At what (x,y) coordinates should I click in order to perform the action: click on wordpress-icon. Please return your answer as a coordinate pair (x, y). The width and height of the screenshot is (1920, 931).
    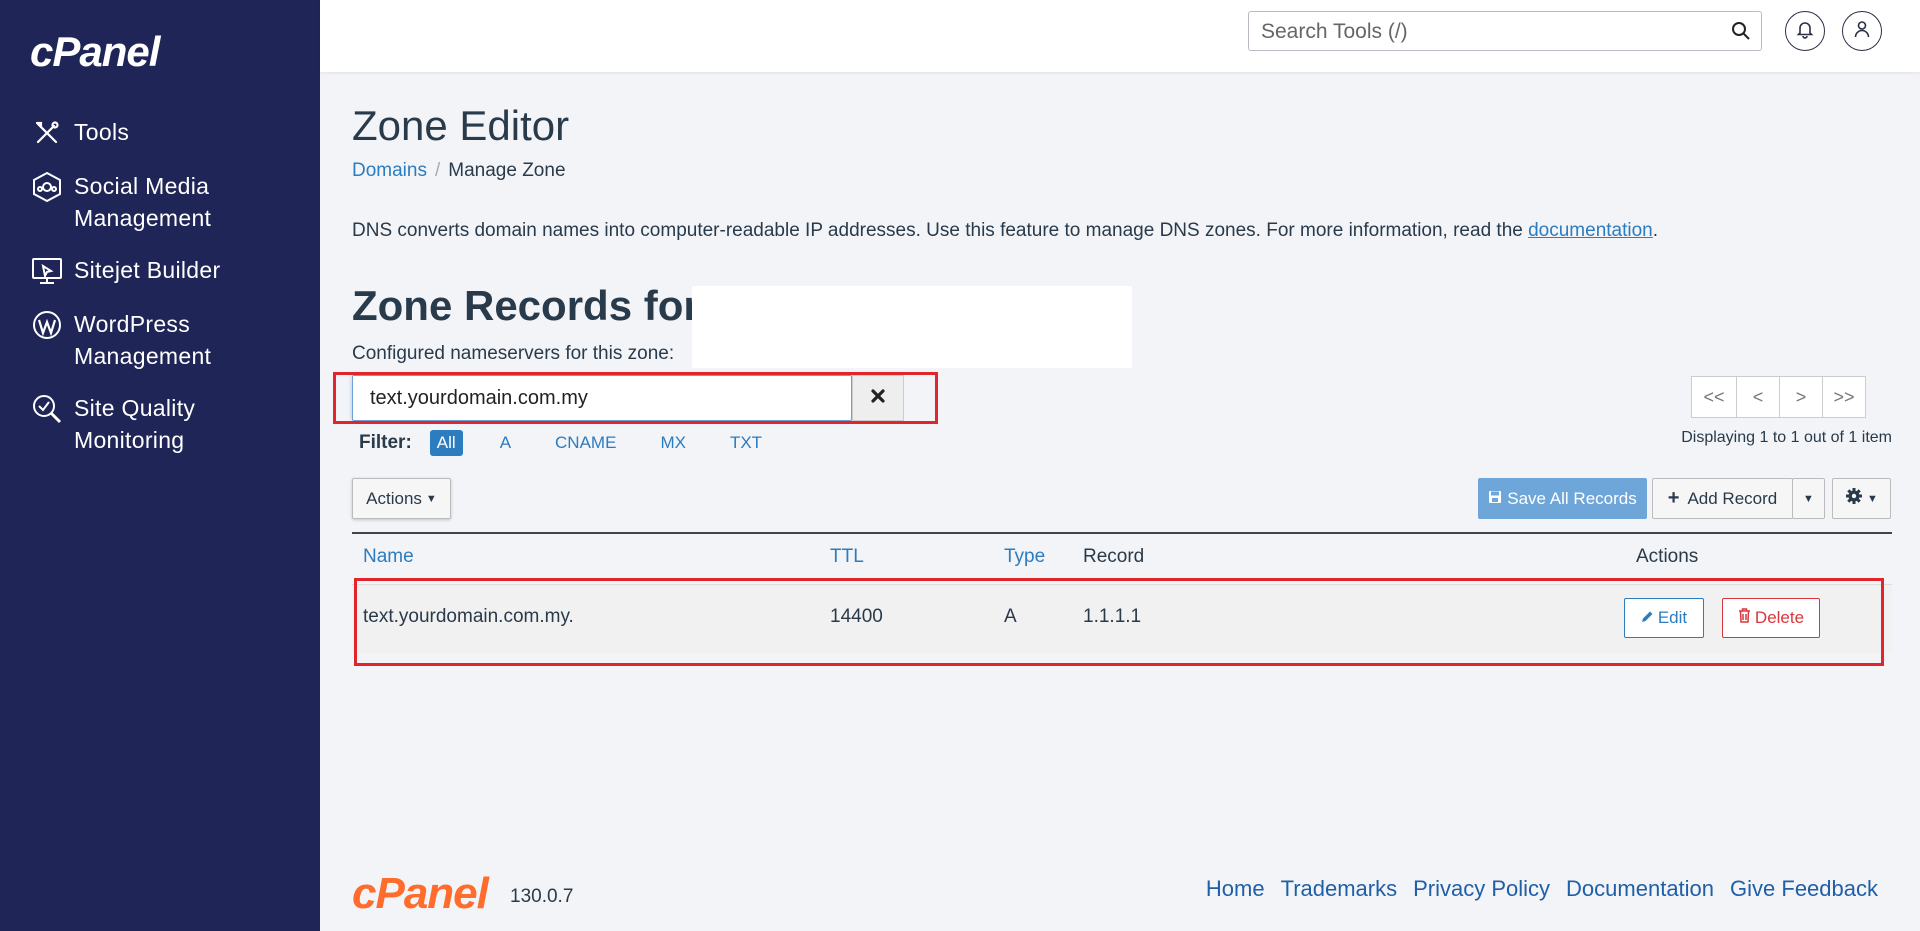
    Looking at the image, I should click on (47, 325).